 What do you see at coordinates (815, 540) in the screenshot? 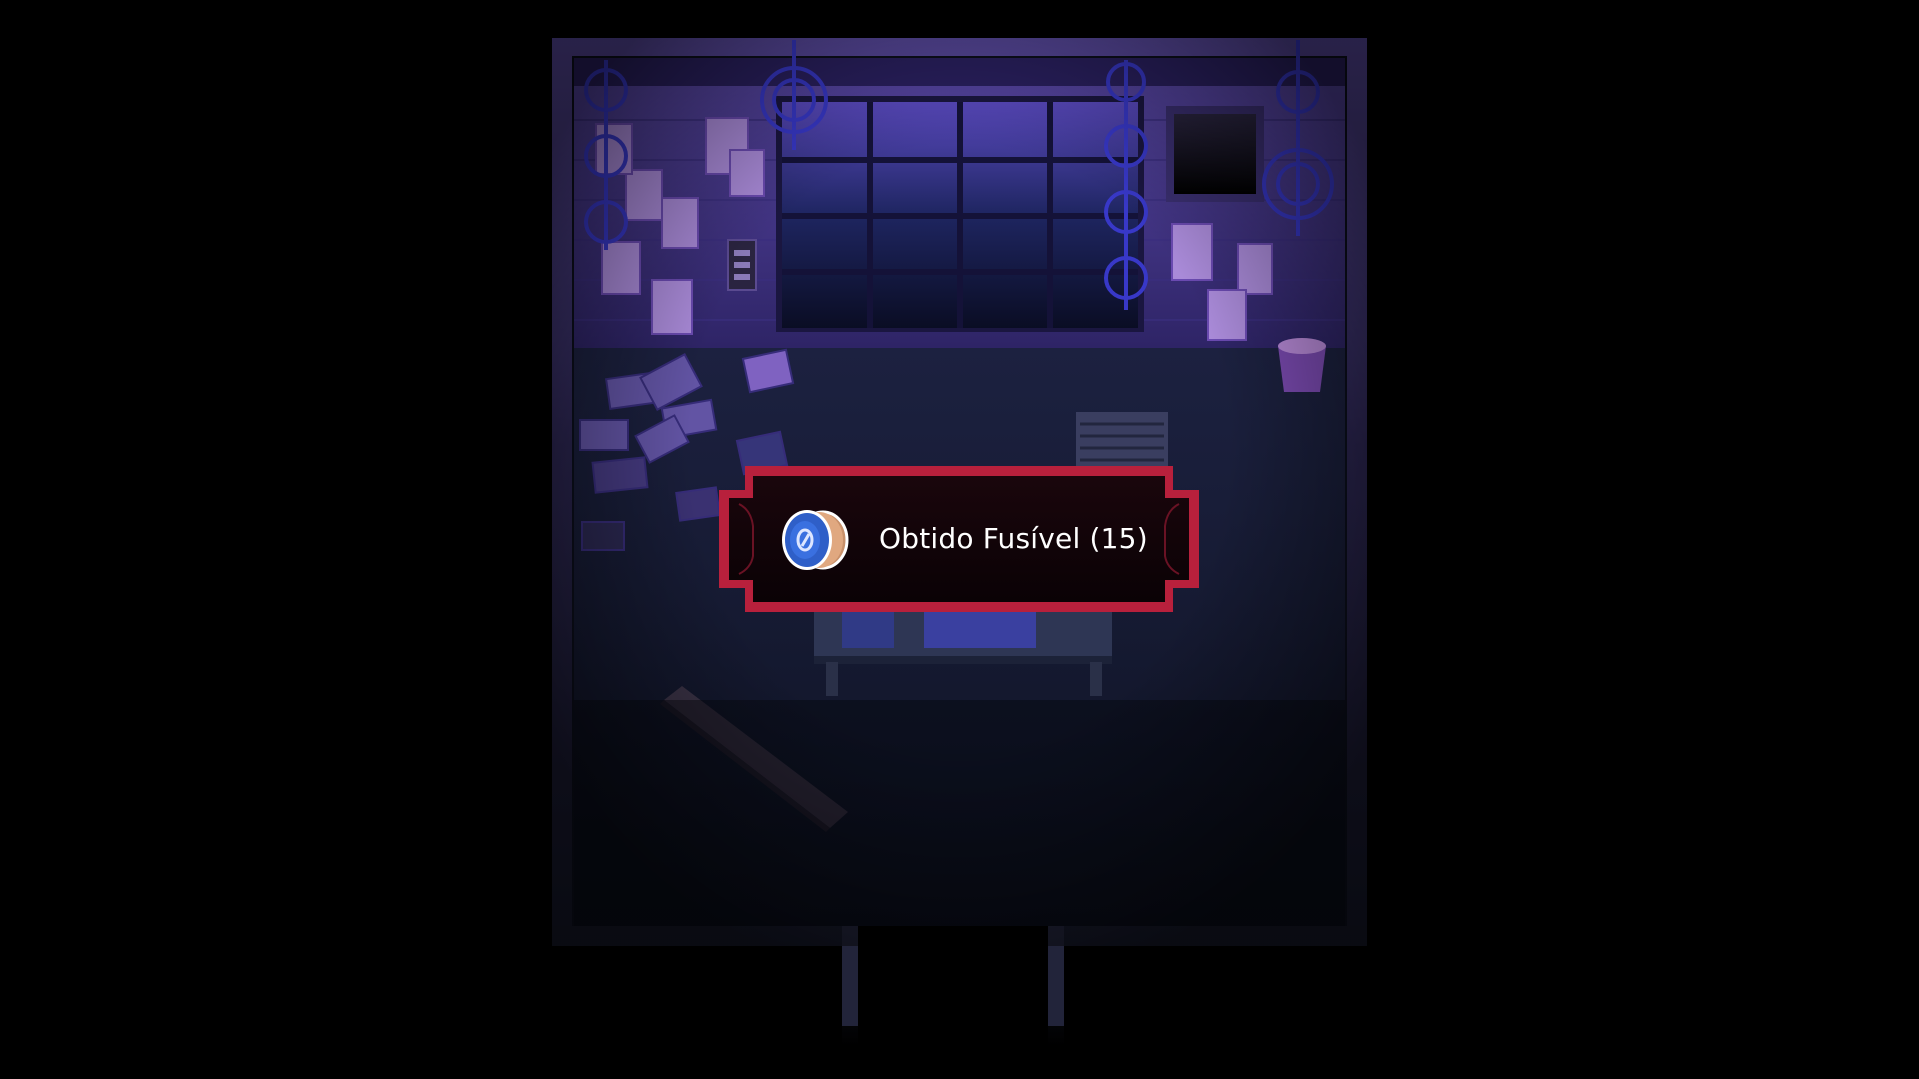
I see `fuse-coin-icon` at bounding box center [815, 540].